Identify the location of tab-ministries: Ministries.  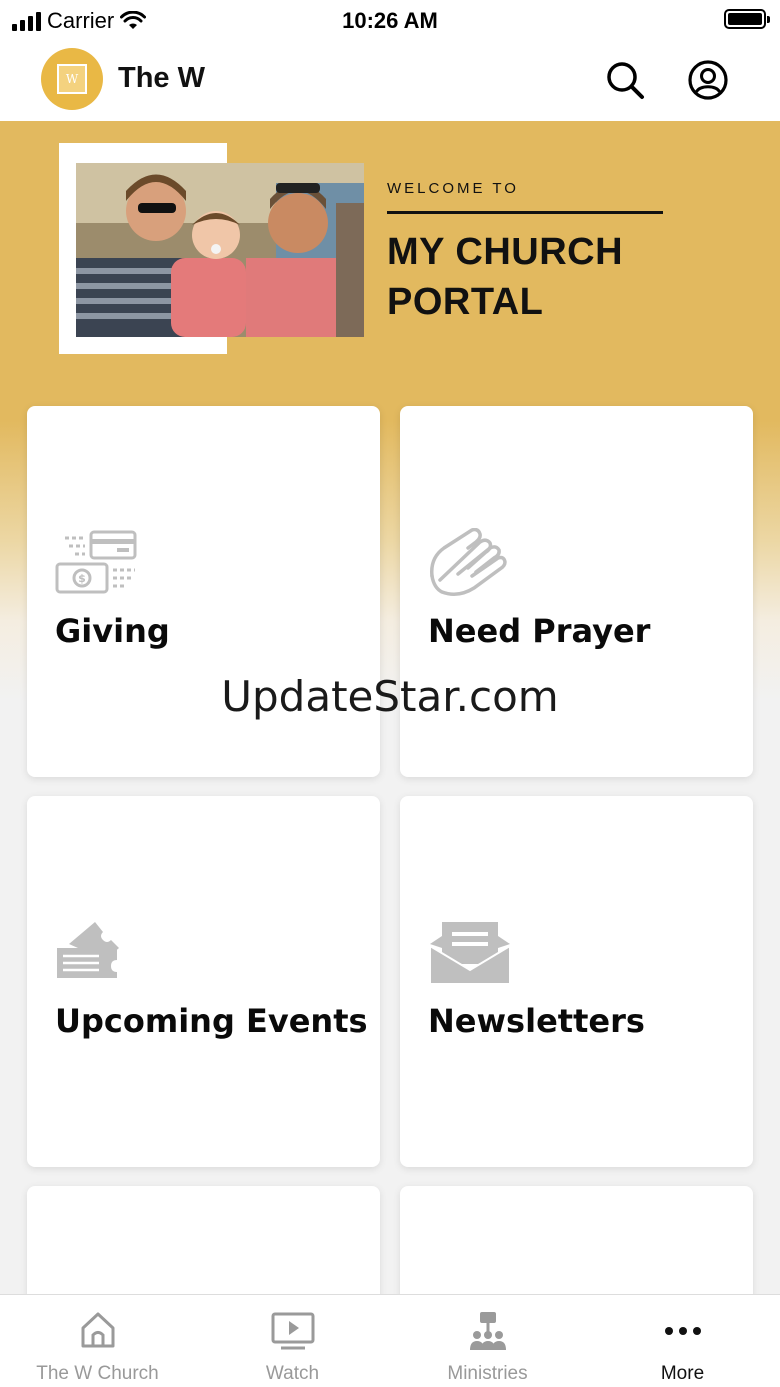
(487, 1341).